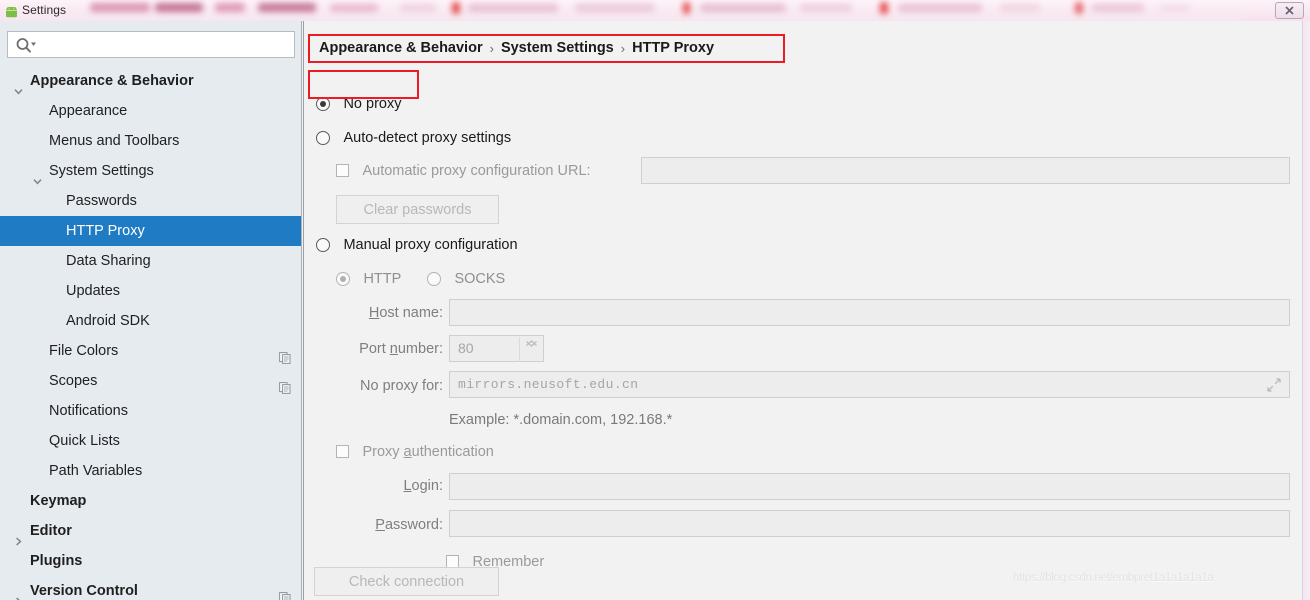 Image resolution: width=1310 pixels, height=600 pixels. I want to click on sidebar-item-label: Notifications, so click(88, 411).